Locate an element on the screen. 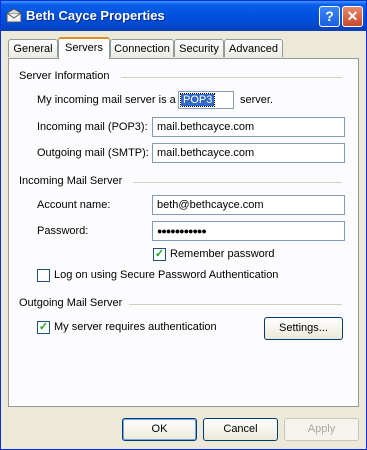 The height and width of the screenshot is (450, 367). tab-security: Security is located at coordinates (199, 48).